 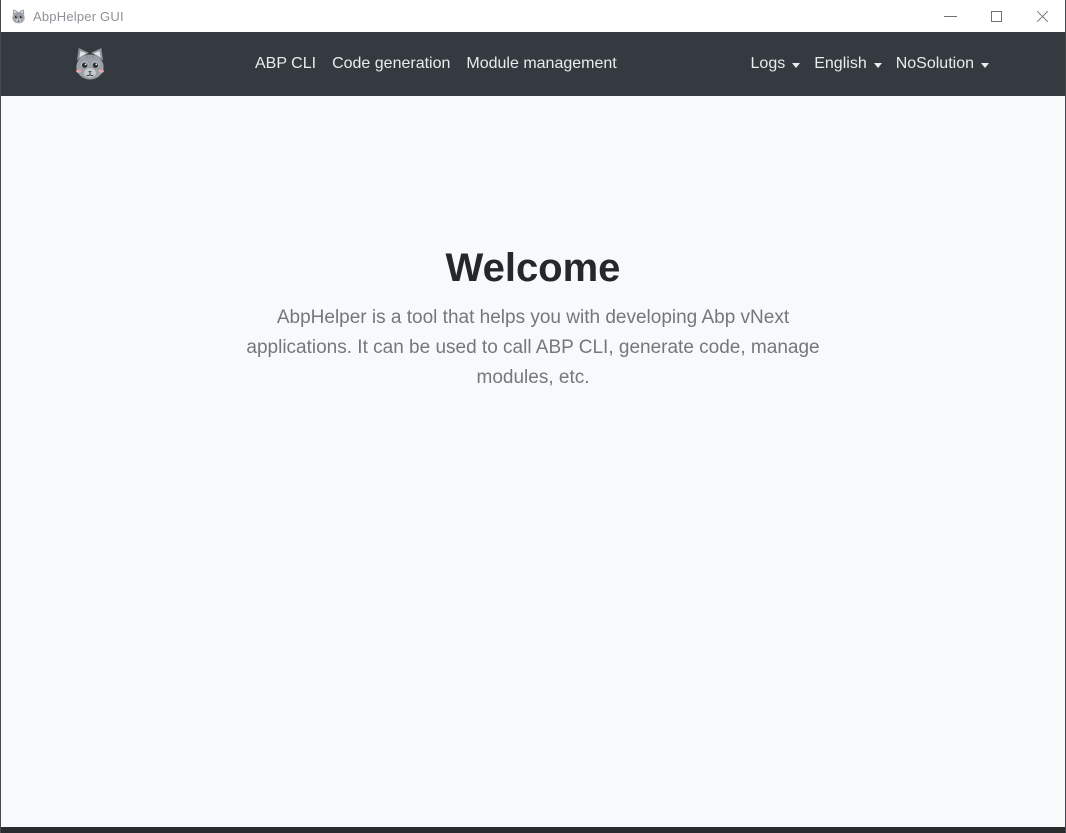 I want to click on cat-logo-icon, so click(x=90, y=63).